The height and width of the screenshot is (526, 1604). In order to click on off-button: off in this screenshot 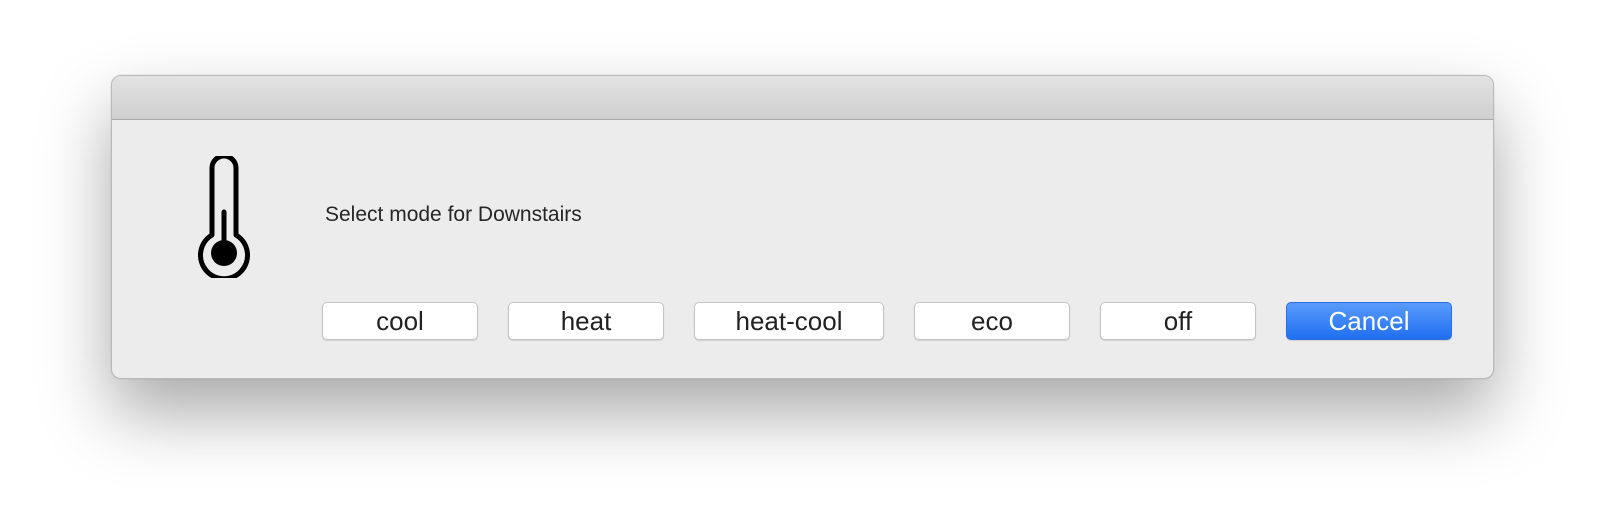, I will do `click(1178, 321)`.